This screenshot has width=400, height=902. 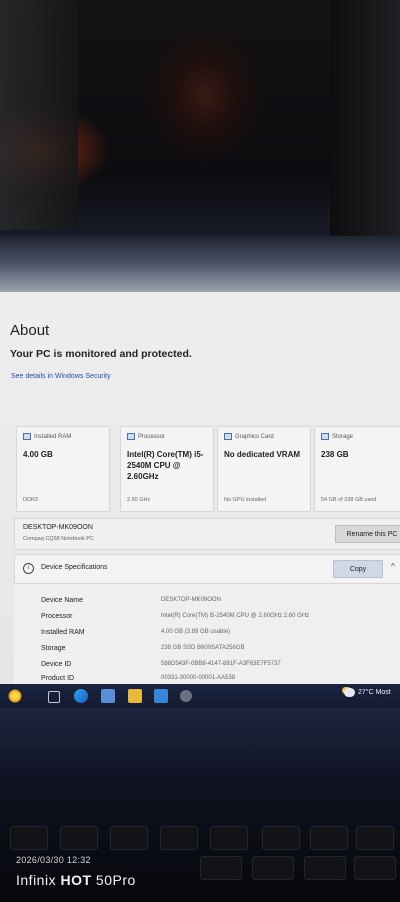 I want to click on device-specifications-header: i Device Specifications Copy ^, so click(x=207, y=569).